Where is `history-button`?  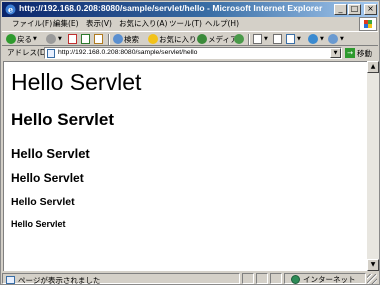
history-button is located at coordinates (239, 39).